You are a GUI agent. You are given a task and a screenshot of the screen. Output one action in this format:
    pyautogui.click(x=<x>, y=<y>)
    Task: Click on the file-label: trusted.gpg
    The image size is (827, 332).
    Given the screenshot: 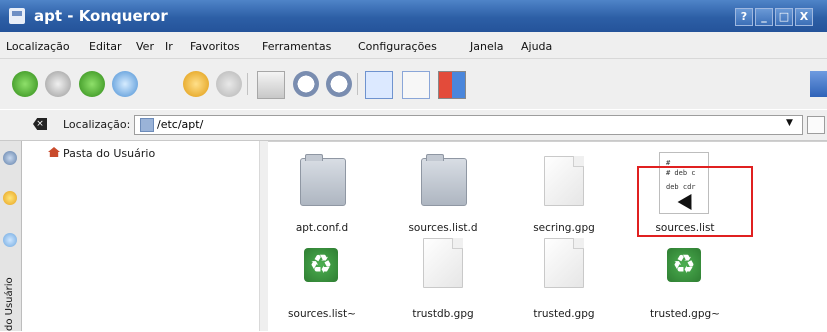 What is the action you would take?
    pyautogui.click(x=564, y=314)
    